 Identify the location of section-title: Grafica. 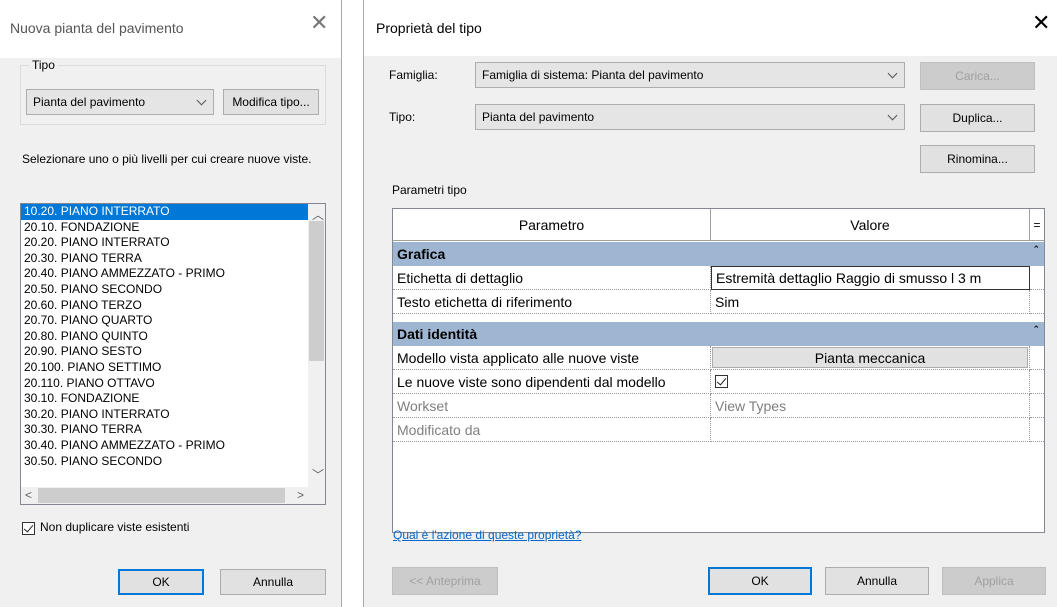
(421, 254).